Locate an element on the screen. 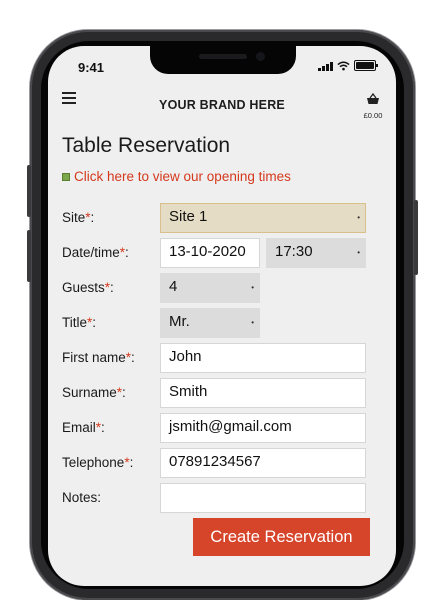 Image resolution: width=445 pixels, height=600 pixels. first-name-label: First name*: is located at coordinates (98, 357).